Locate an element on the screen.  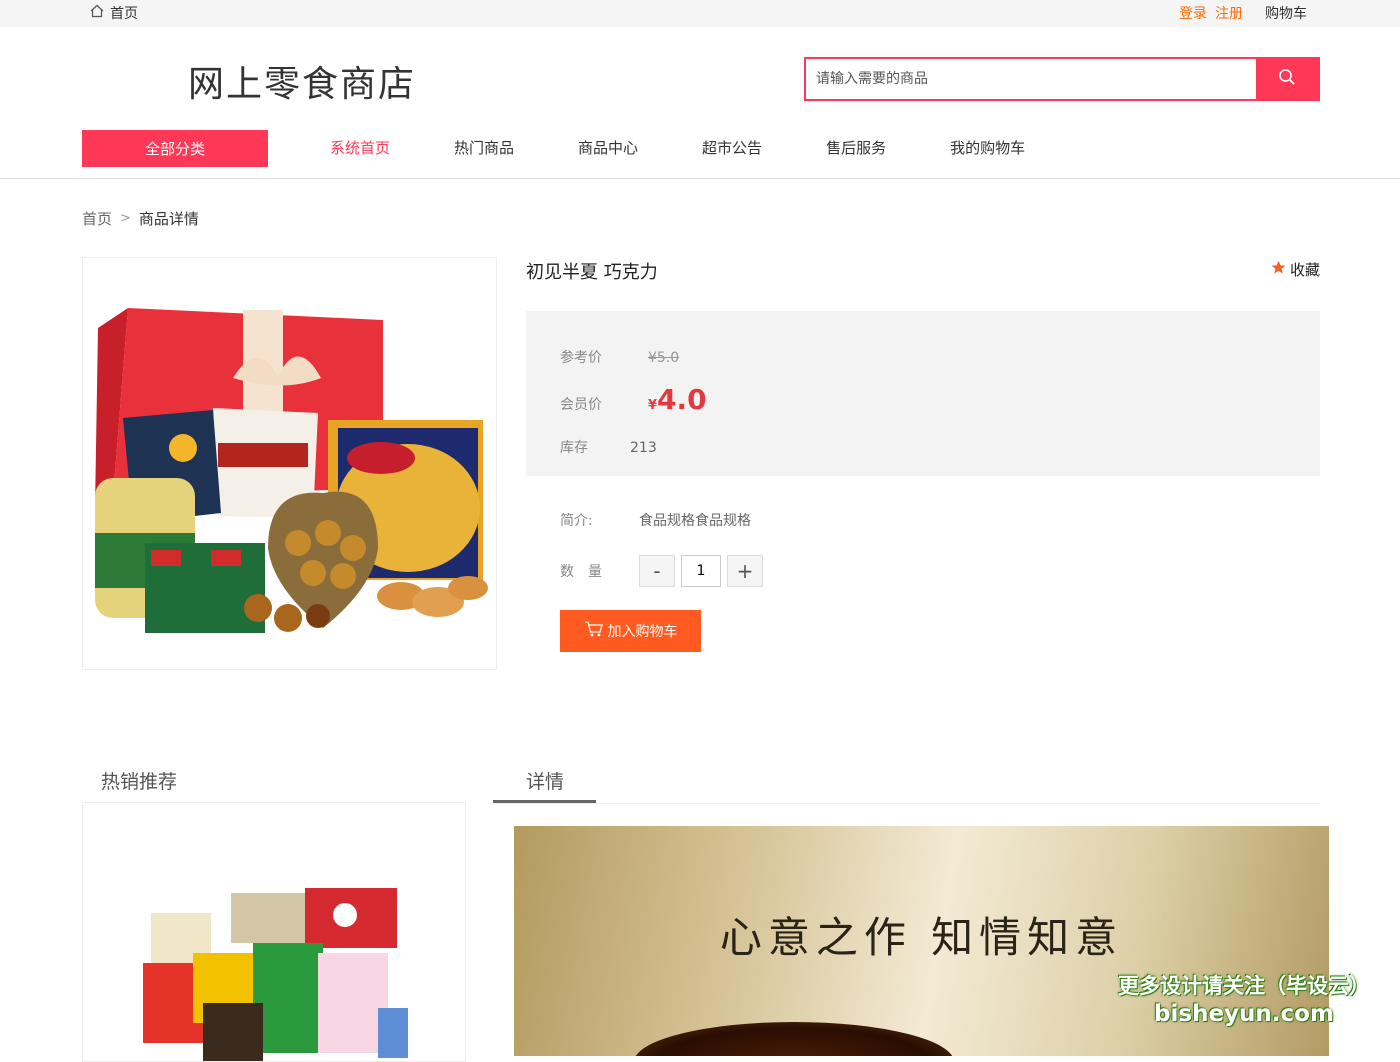
search-bar is located at coordinates (1062, 79).